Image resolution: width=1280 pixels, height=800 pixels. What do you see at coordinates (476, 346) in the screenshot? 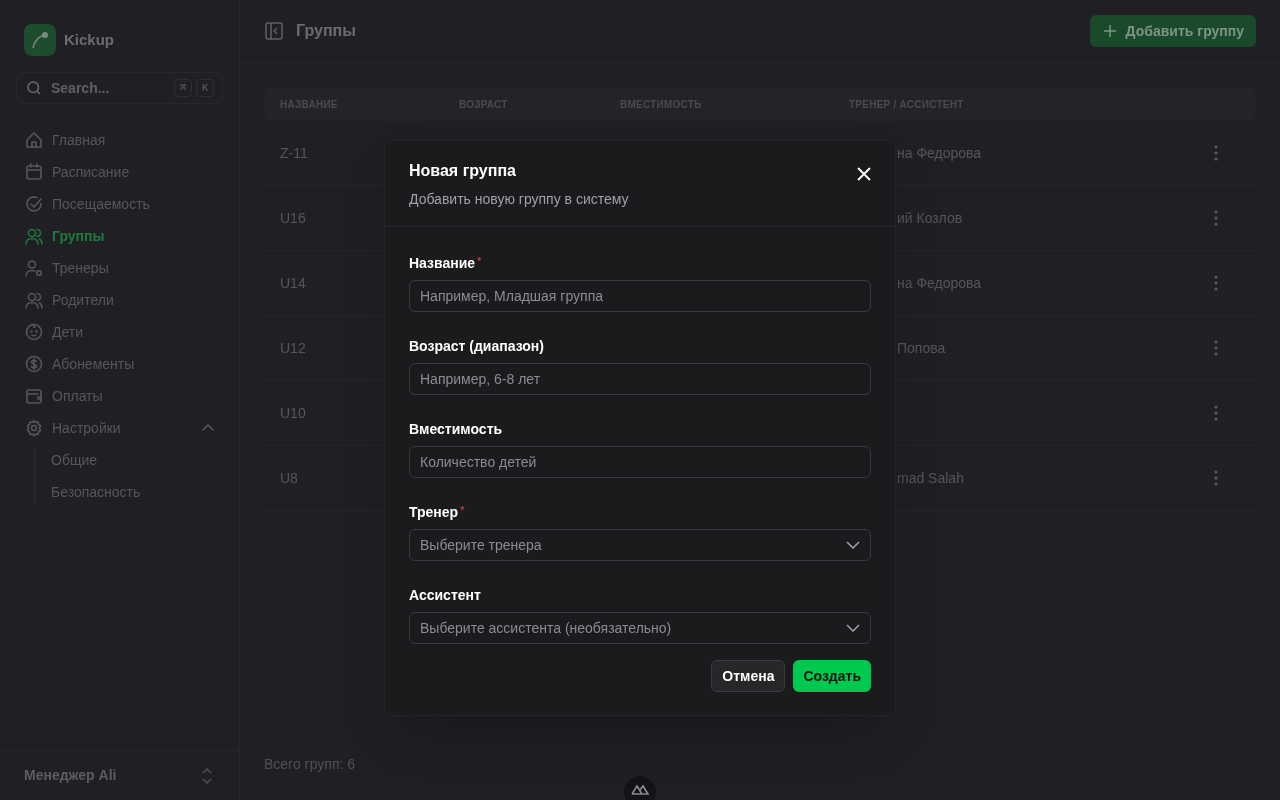
I see `field-label: Возраст (диапазон)` at bounding box center [476, 346].